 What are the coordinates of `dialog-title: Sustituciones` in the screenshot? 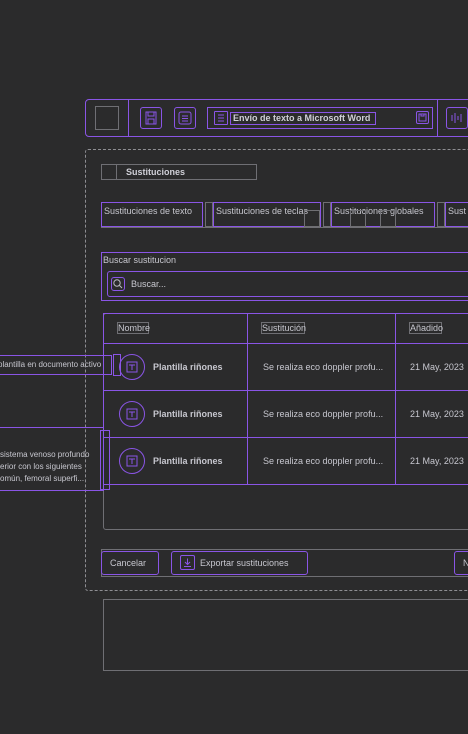 It's located at (156, 172).